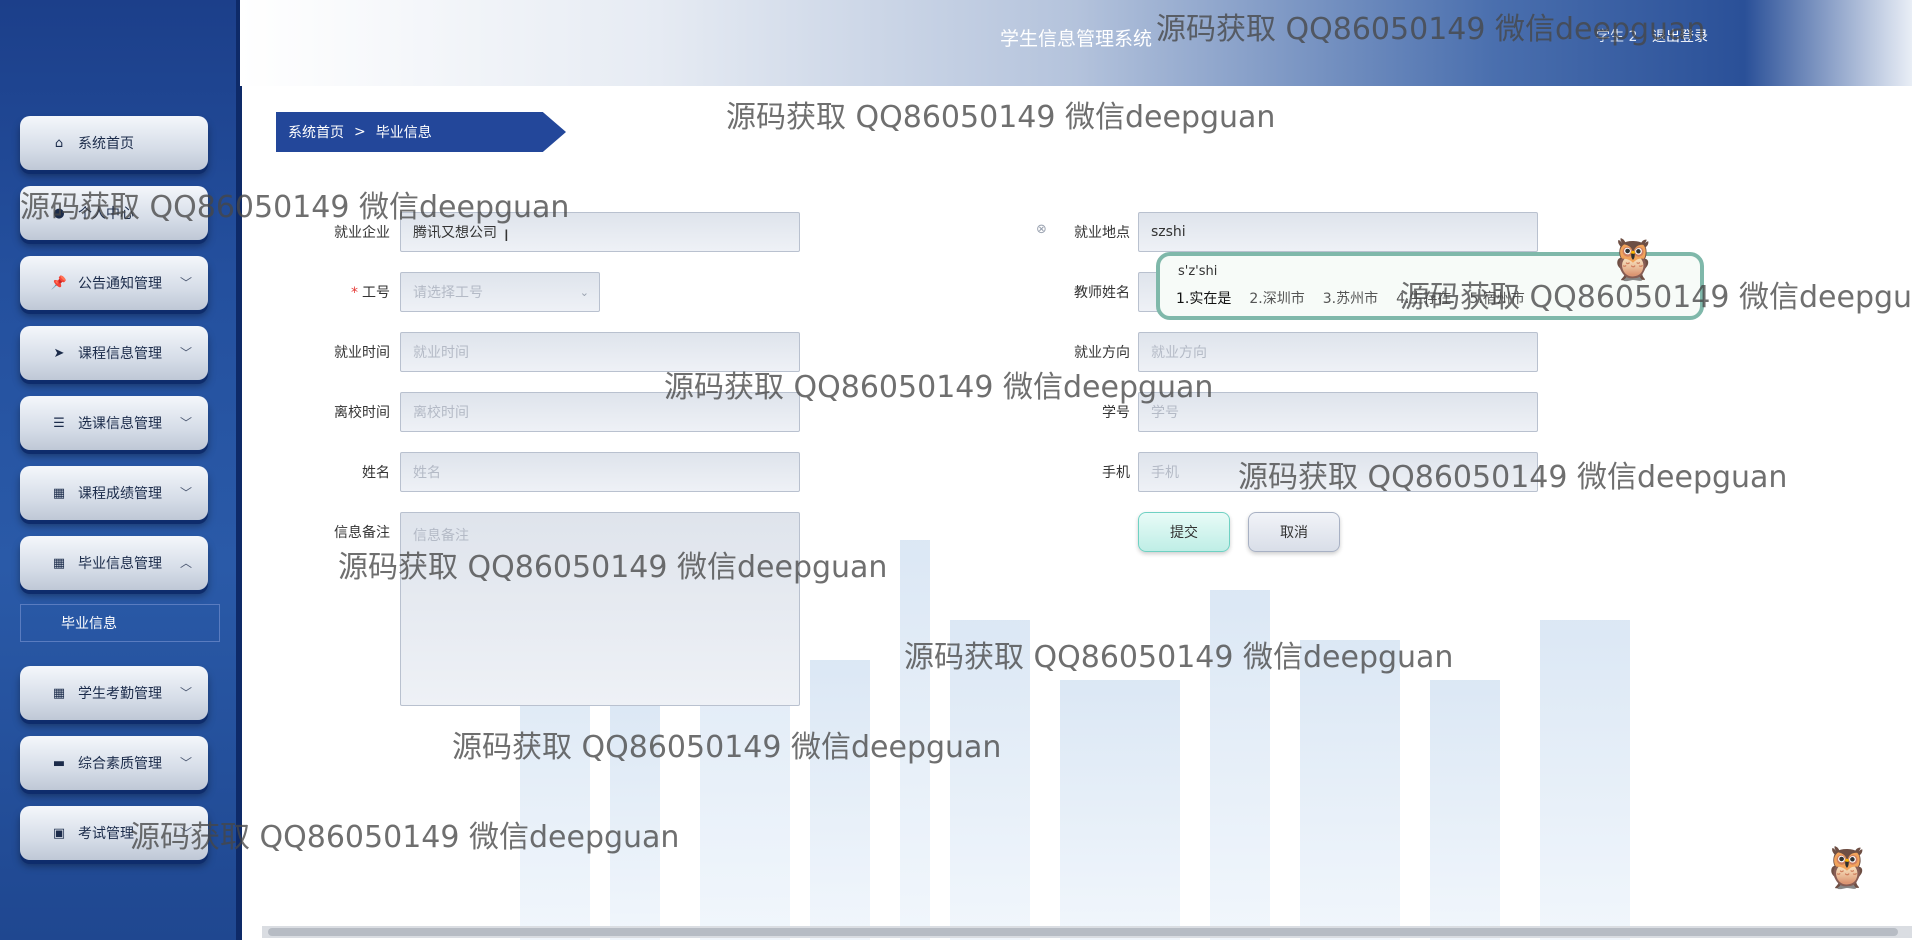 The height and width of the screenshot is (940, 1912). I want to click on sidebar-subitem-graduation-info: 毕业信息, so click(120, 623).